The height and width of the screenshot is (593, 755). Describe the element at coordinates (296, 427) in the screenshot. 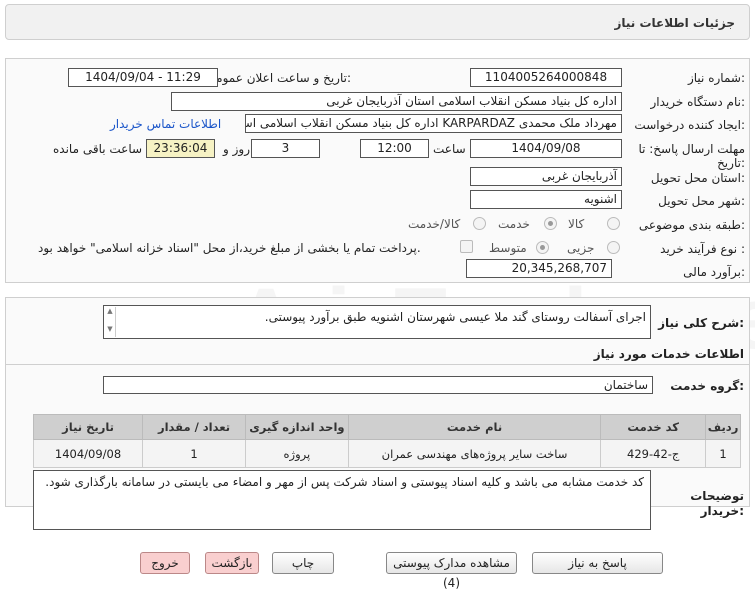

I see `col-unit-header: واحد اندازه گیری` at that location.